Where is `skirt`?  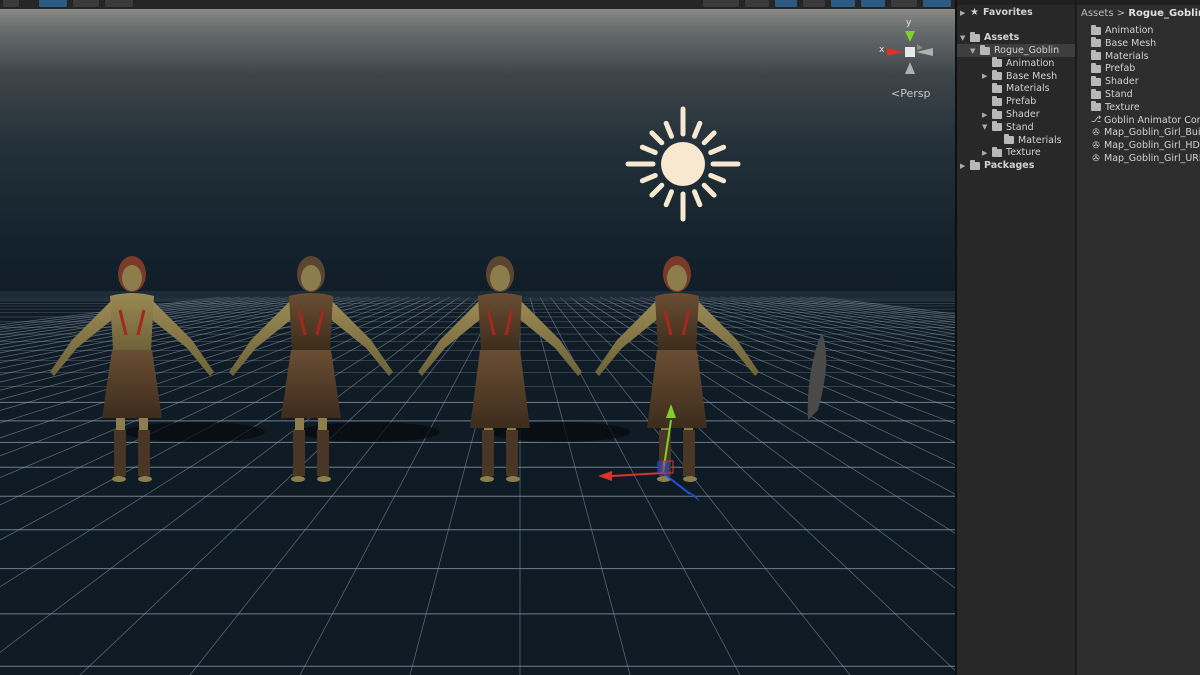 skirt is located at coordinates (500, 389).